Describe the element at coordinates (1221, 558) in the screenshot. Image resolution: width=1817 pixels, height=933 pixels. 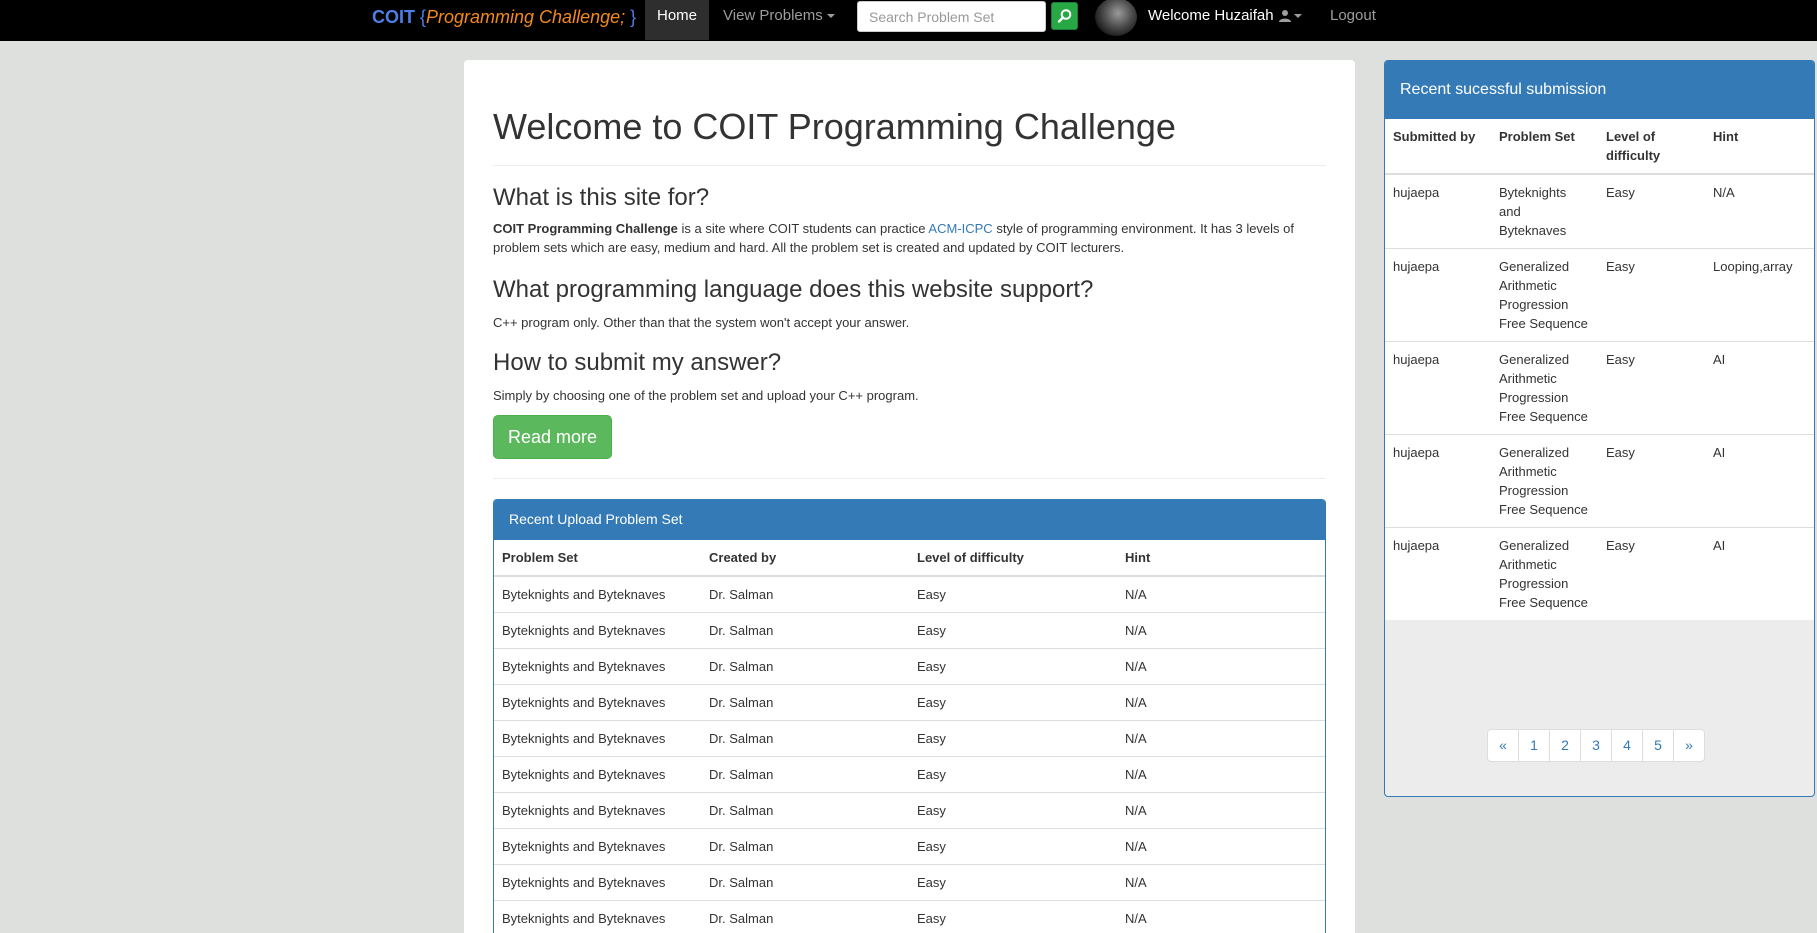
I see `column-header: Hint` at that location.